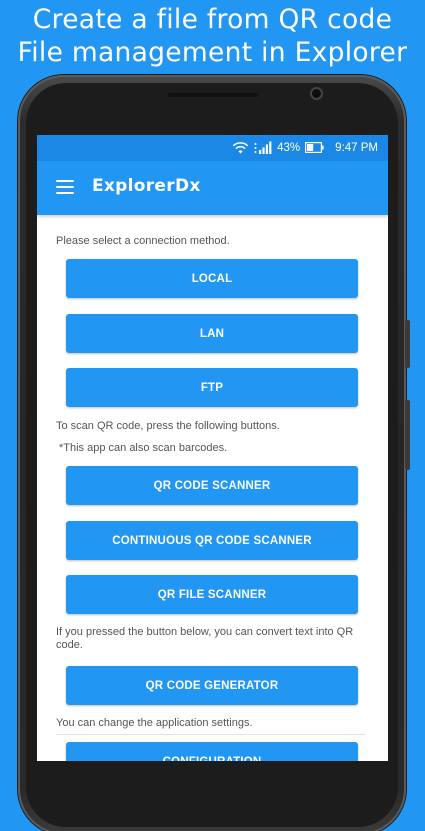  I want to click on local-button: LOCAL, so click(212, 278).